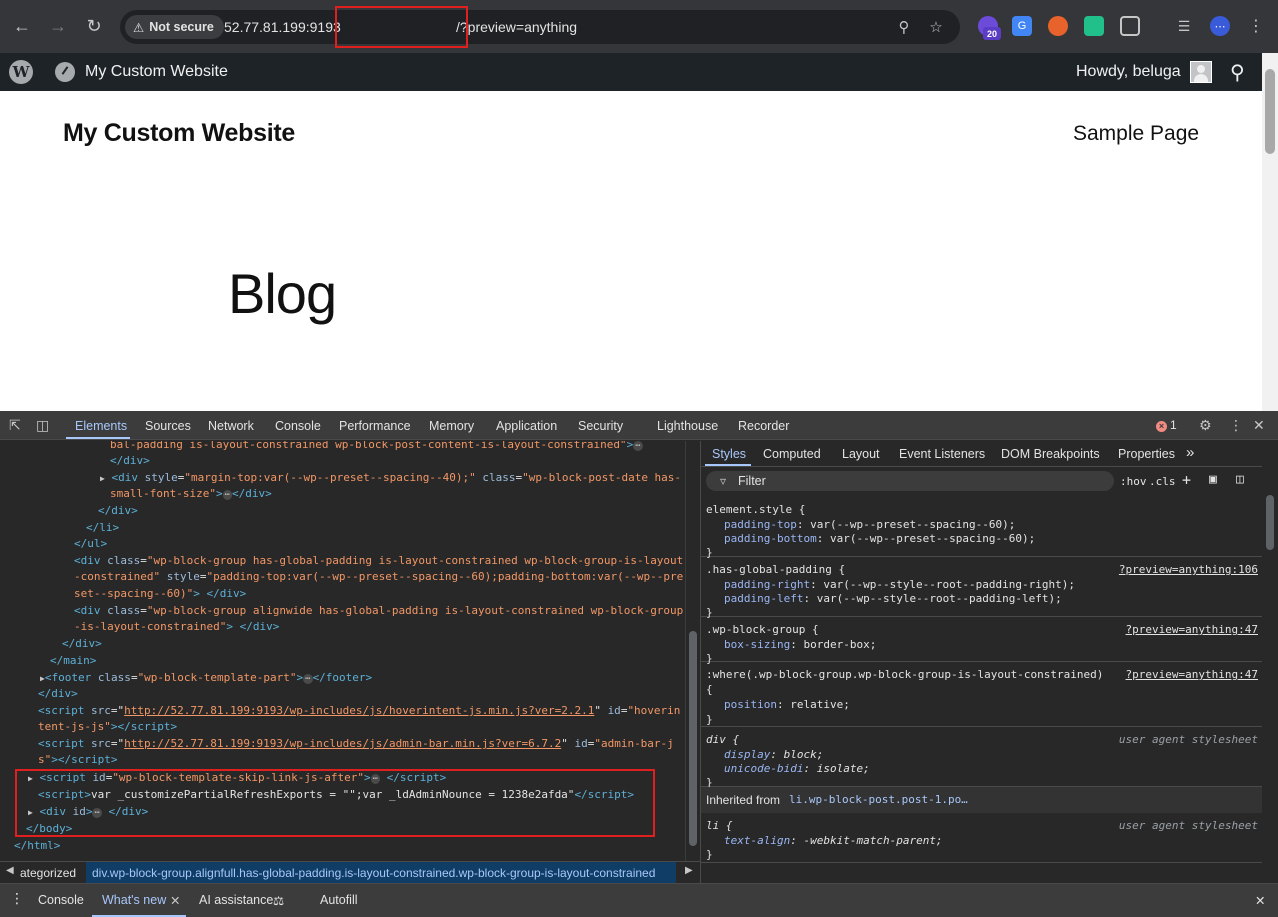 This screenshot has width=1278, height=917. What do you see at coordinates (1050, 454) in the screenshot?
I see `tab-dom-breakpoints: DOM Breakpoints` at bounding box center [1050, 454].